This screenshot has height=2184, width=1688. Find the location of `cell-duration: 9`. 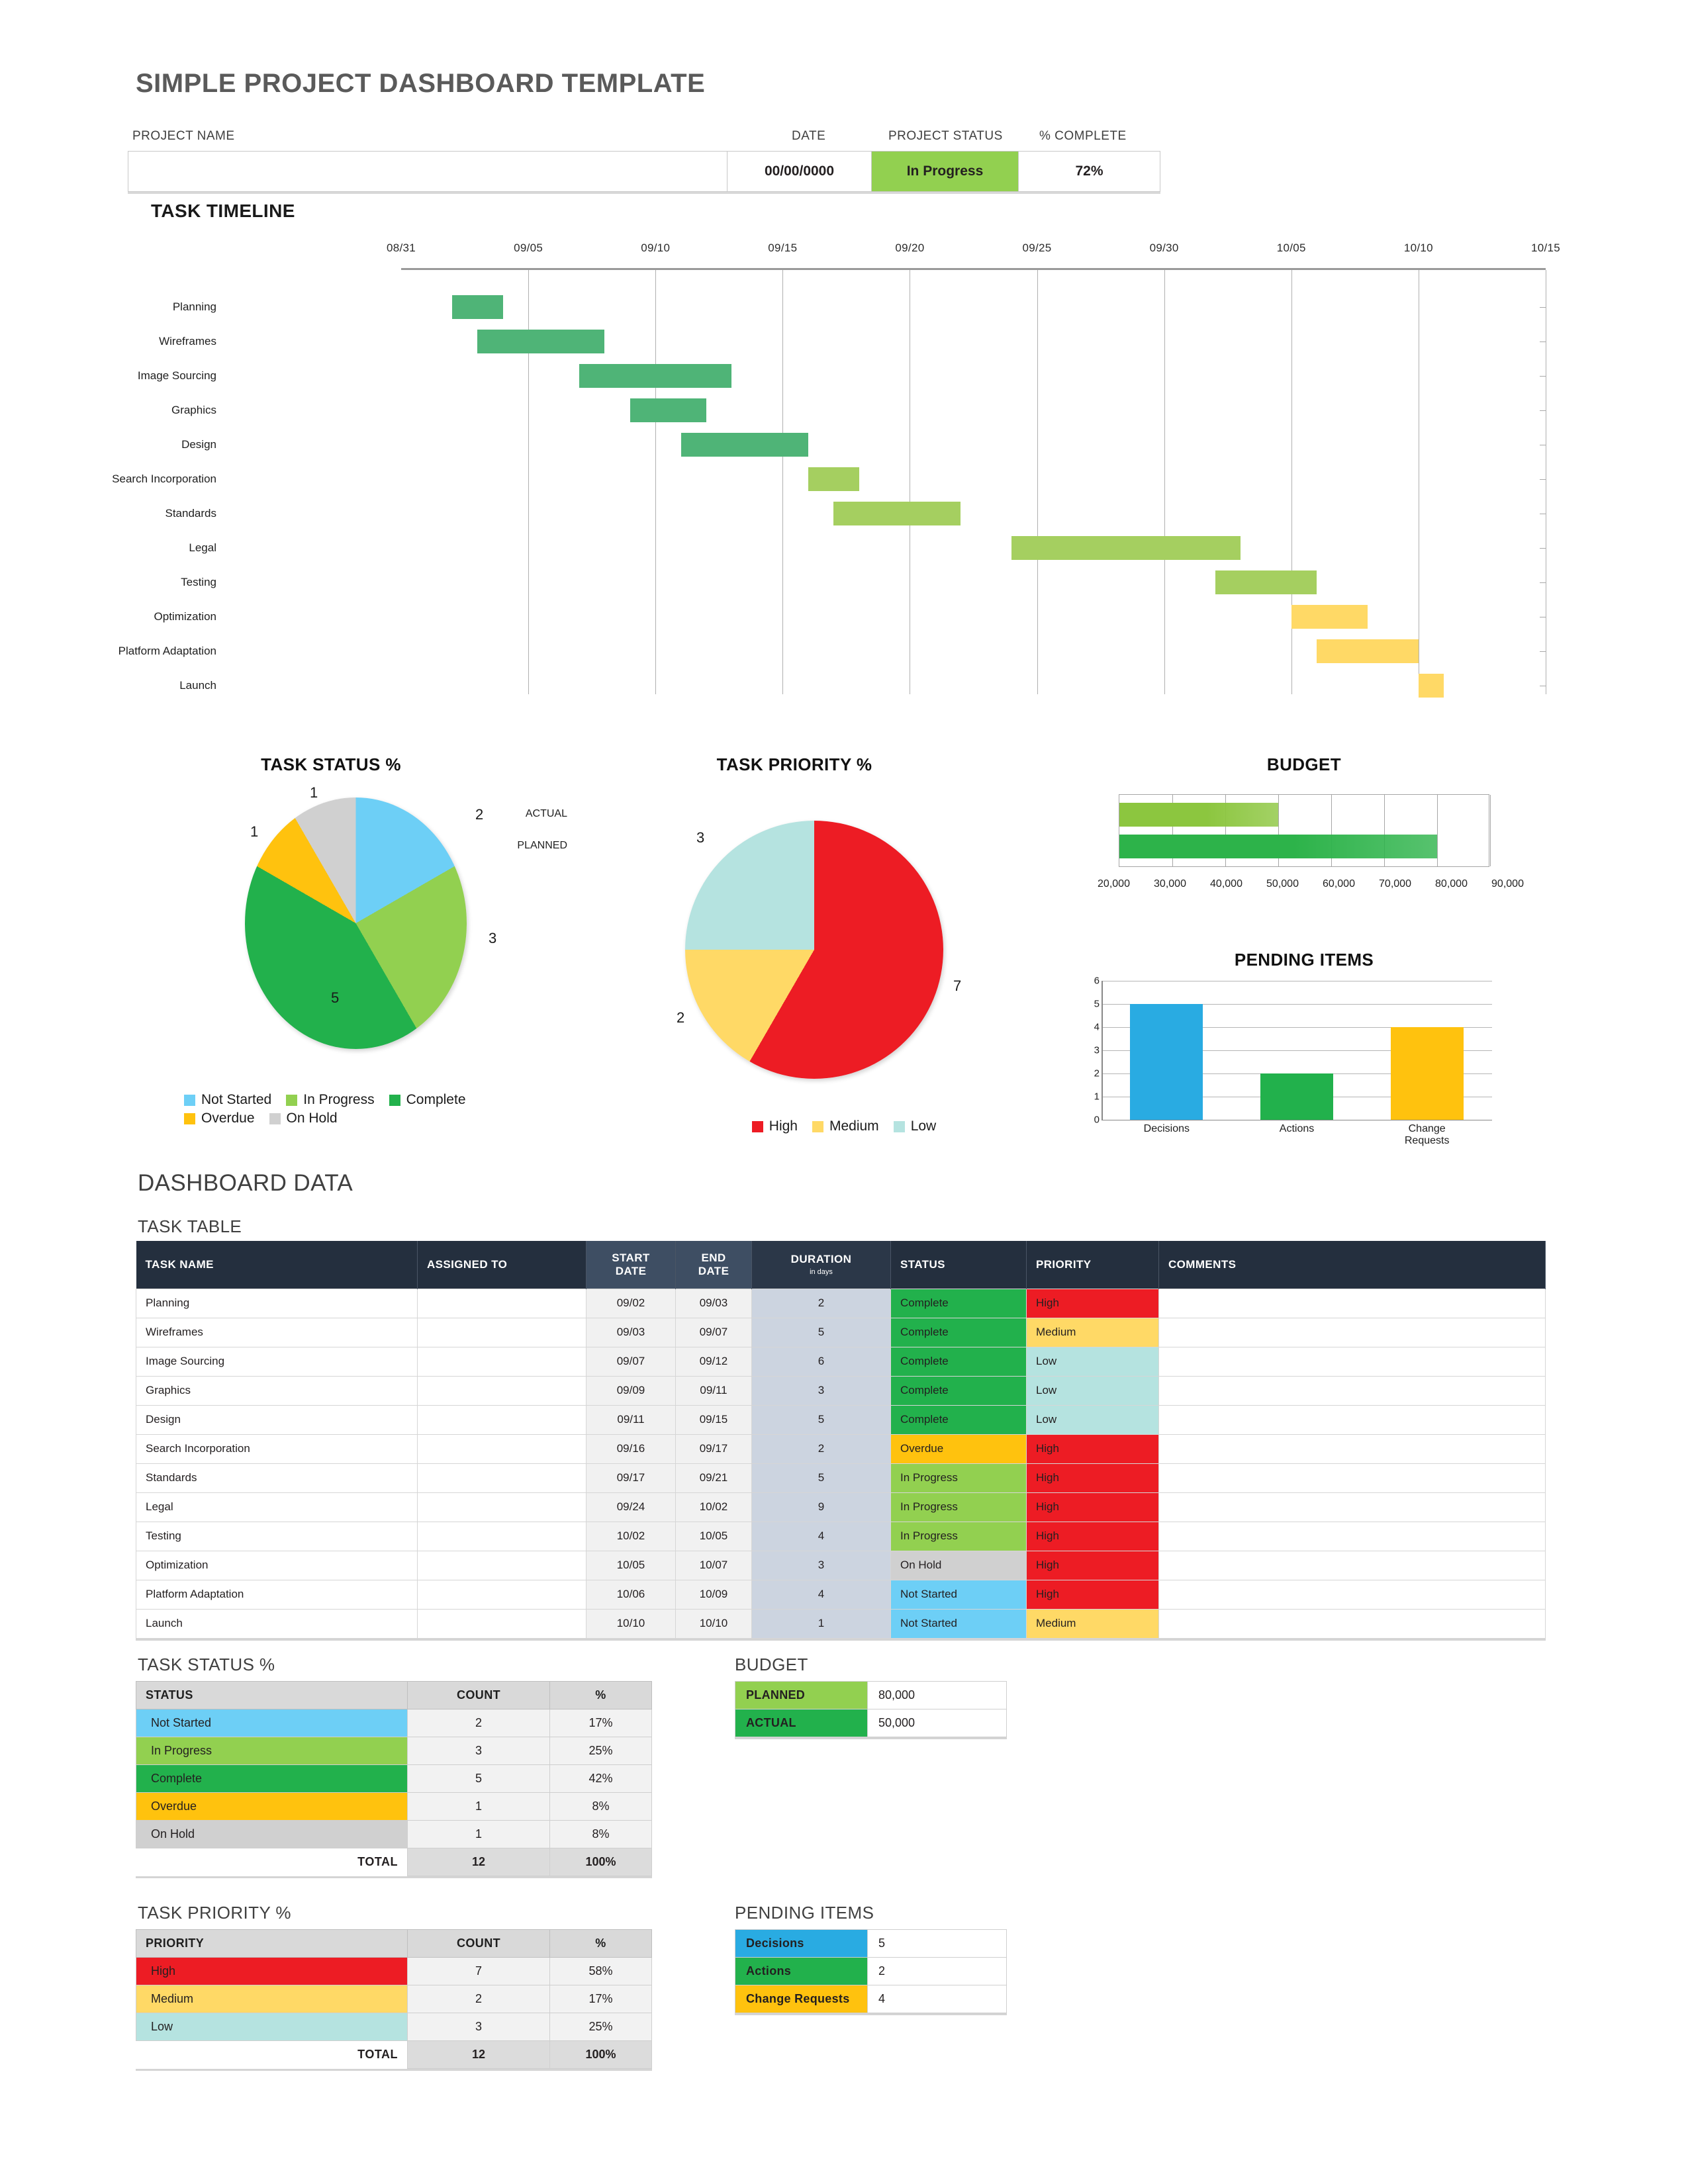

cell-duration: 9 is located at coordinates (821, 1507).